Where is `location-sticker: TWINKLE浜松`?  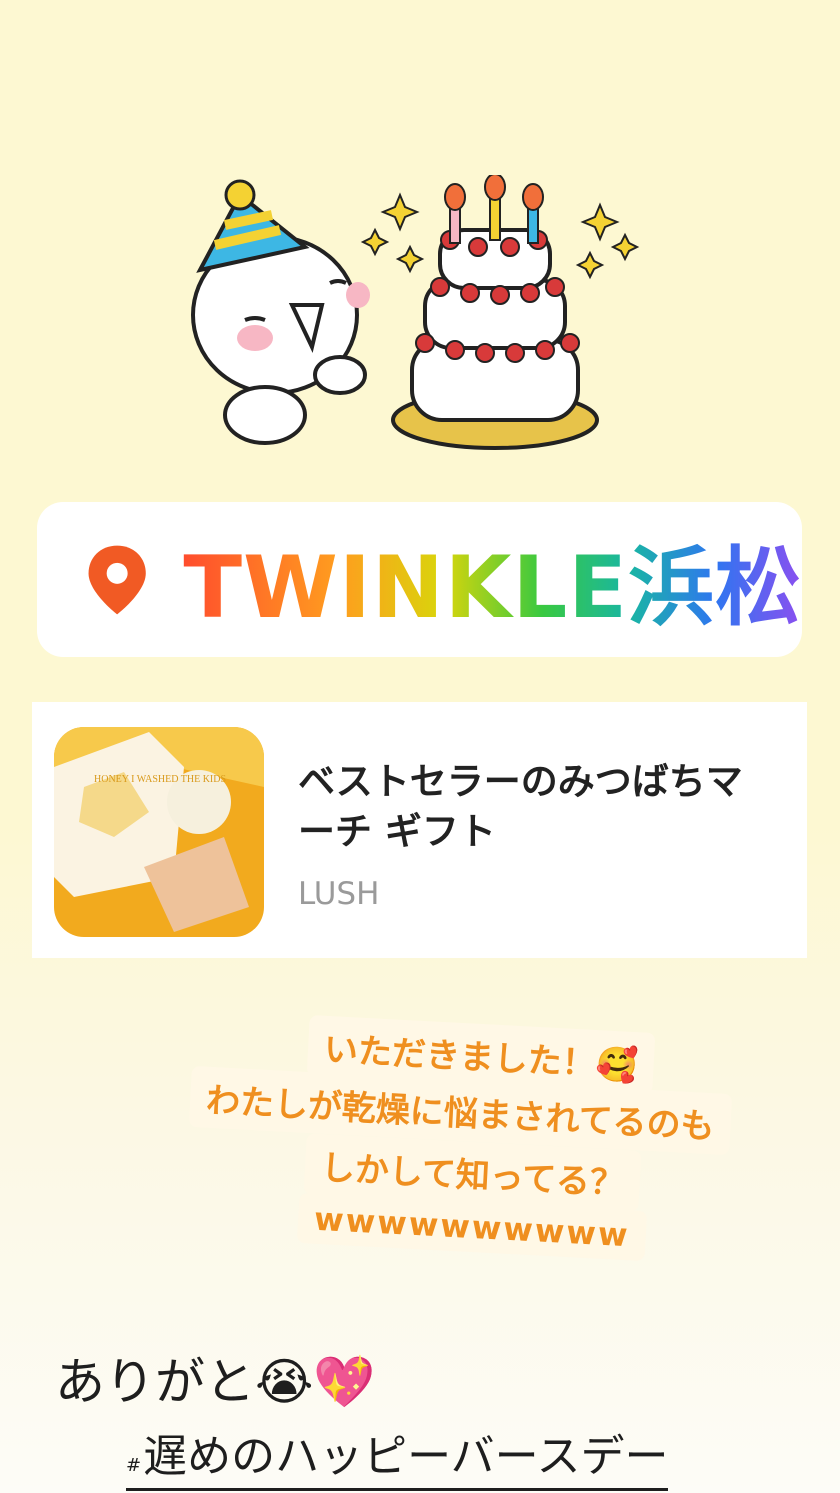 location-sticker: TWINKLE浜松 is located at coordinates (419, 579).